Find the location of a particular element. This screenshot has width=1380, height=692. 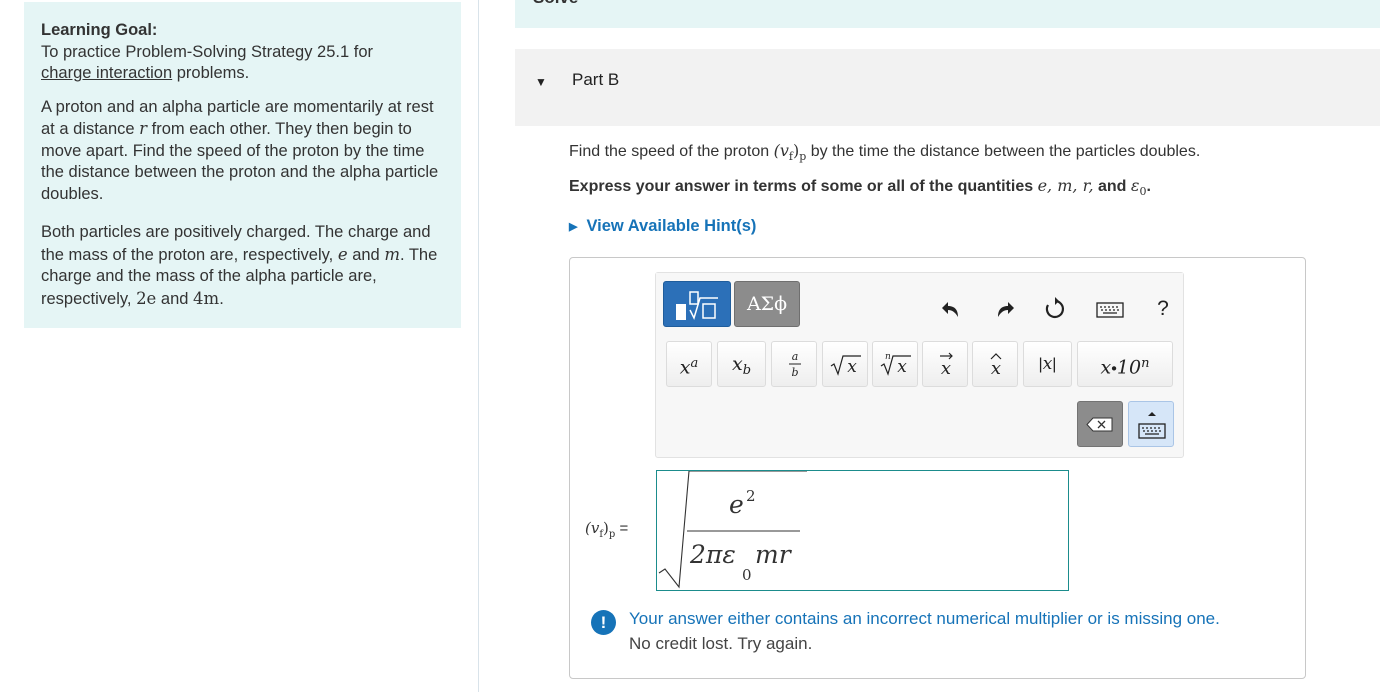

help-button: ? is located at coordinates (1163, 309).